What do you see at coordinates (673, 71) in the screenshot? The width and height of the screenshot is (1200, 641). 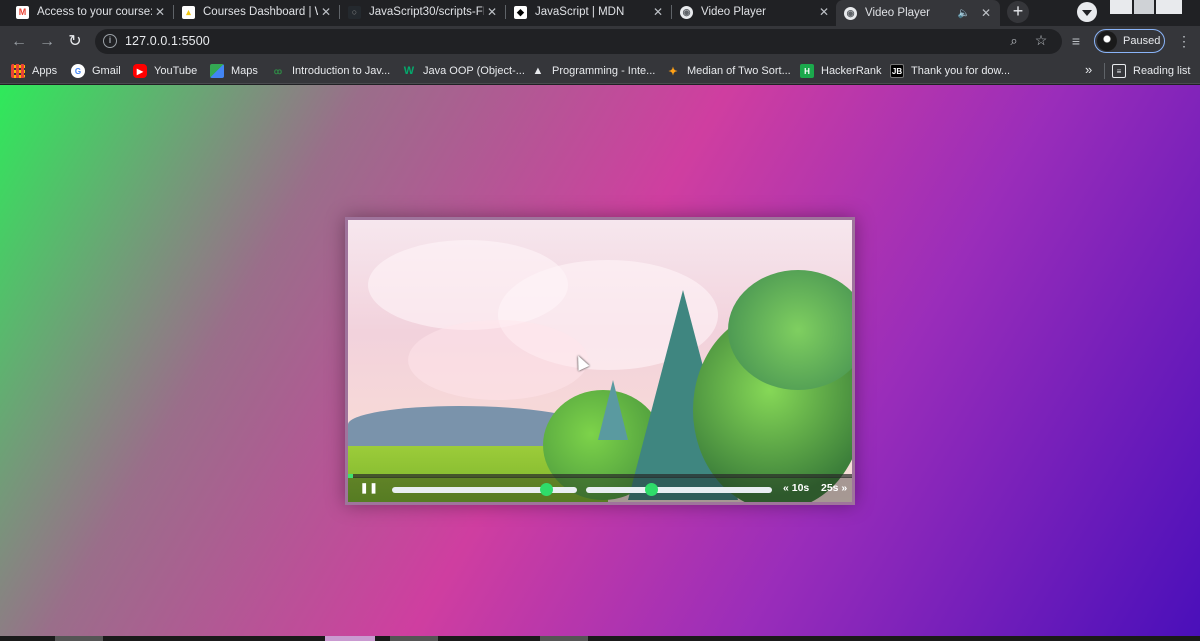 I see `leetcode-icon: ✦` at bounding box center [673, 71].